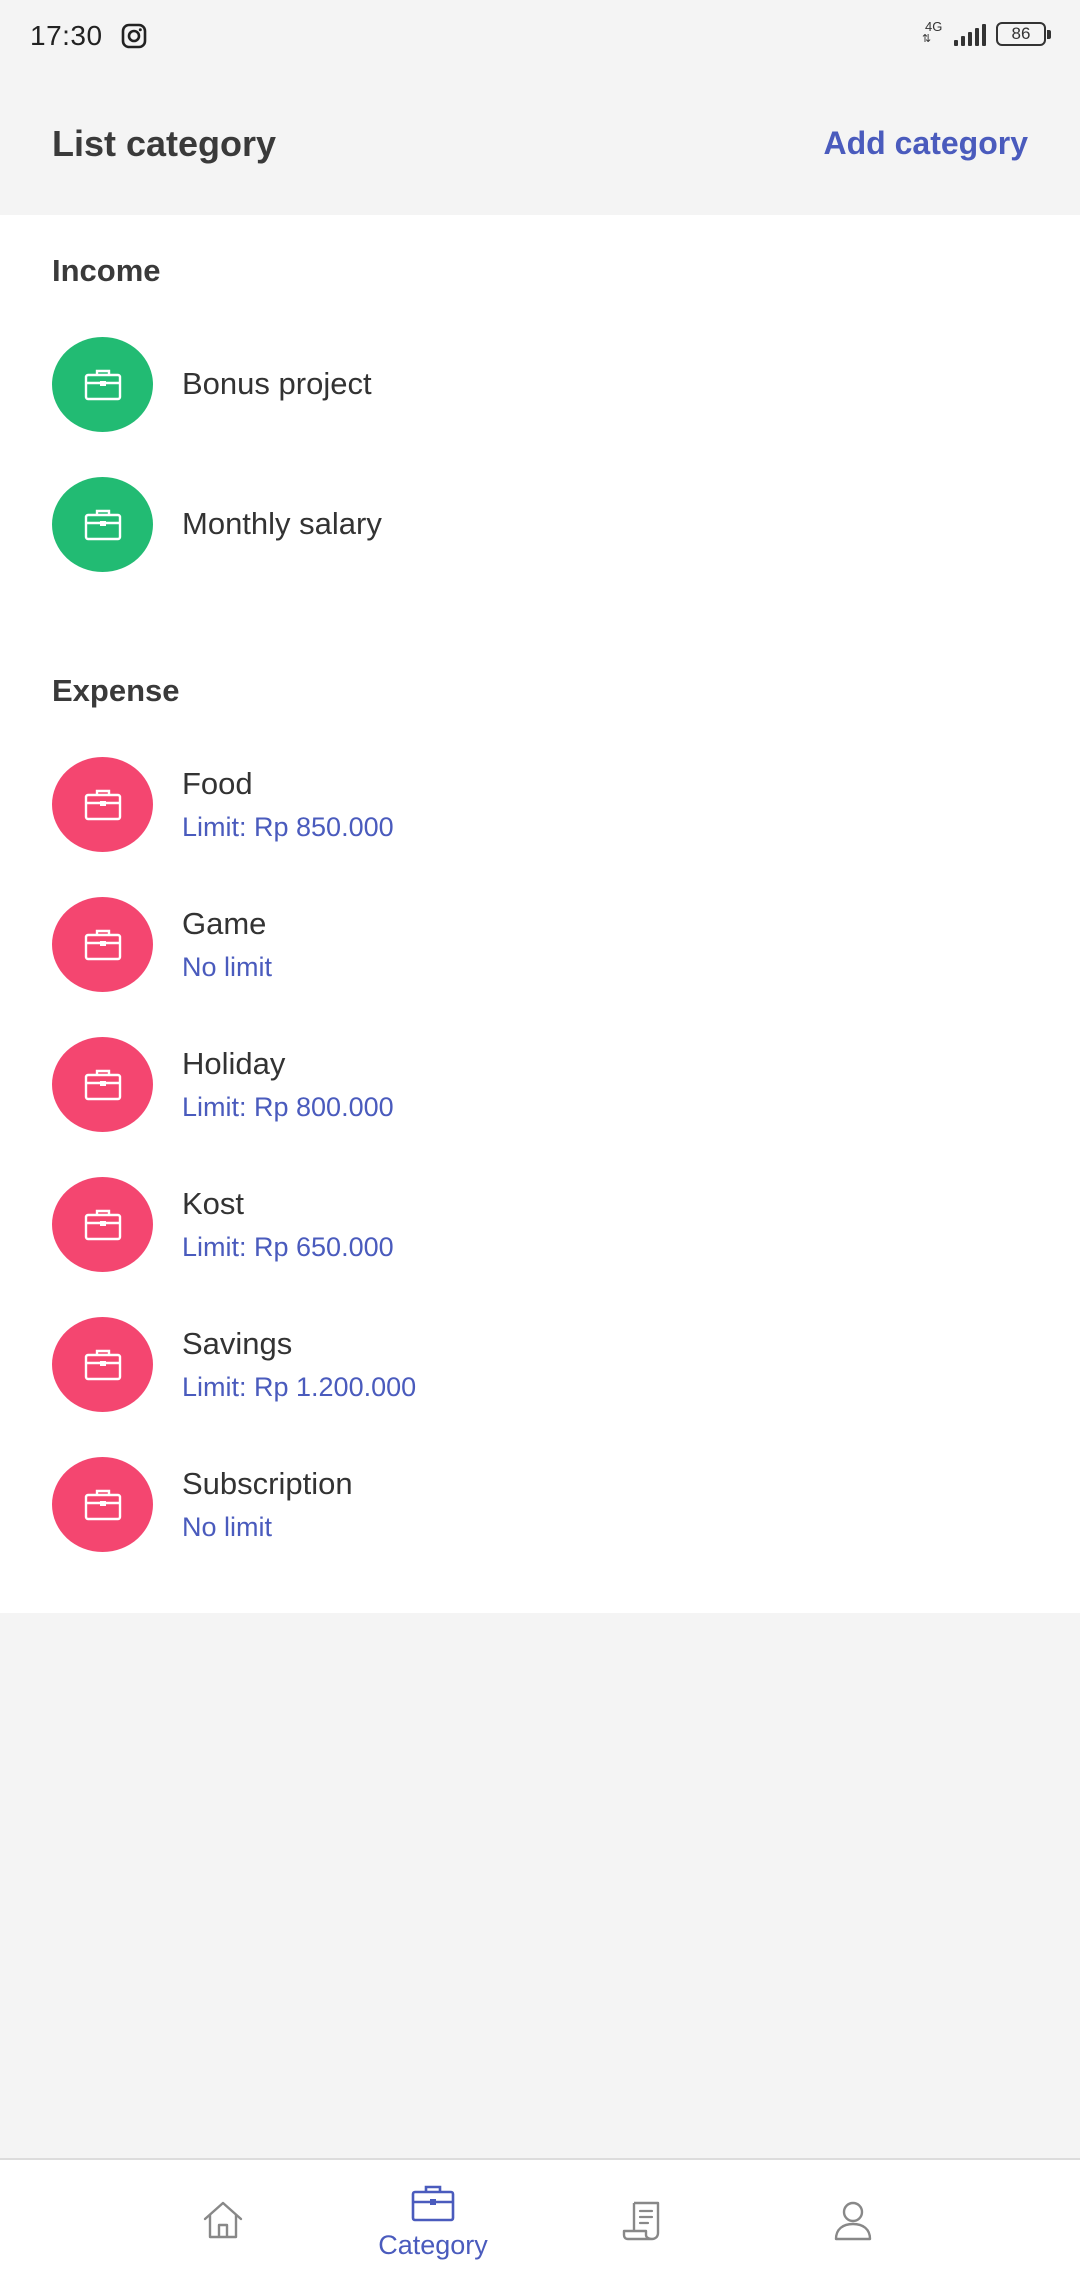 This screenshot has height=2280, width=1080. I want to click on home-icon, so click(223, 2220).